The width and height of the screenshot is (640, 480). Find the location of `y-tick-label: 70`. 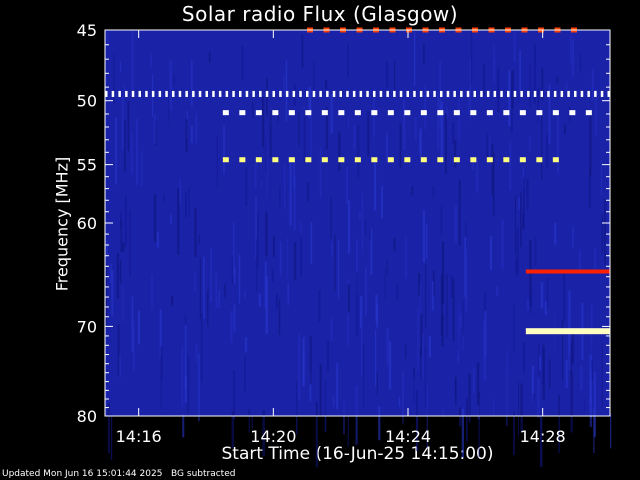

y-tick-label: 70 is located at coordinates (87, 326).